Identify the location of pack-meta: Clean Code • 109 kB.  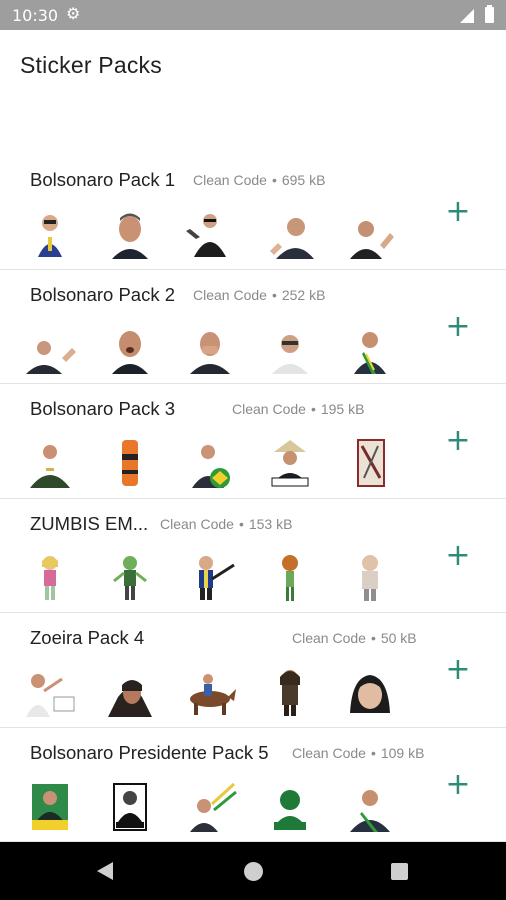
(358, 753).